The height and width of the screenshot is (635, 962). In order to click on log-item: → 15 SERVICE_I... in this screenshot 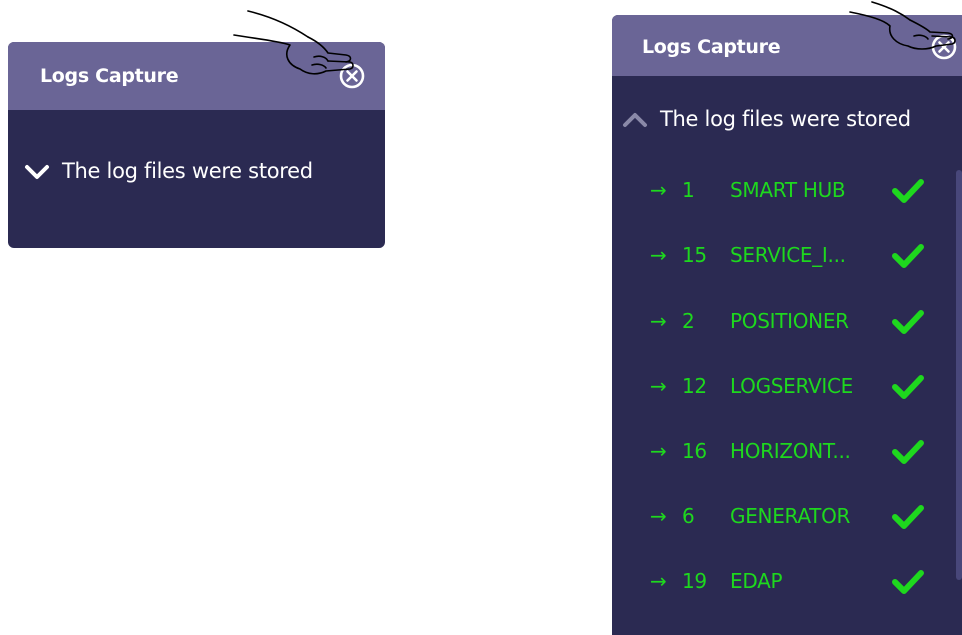, I will do `click(787, 255)`.